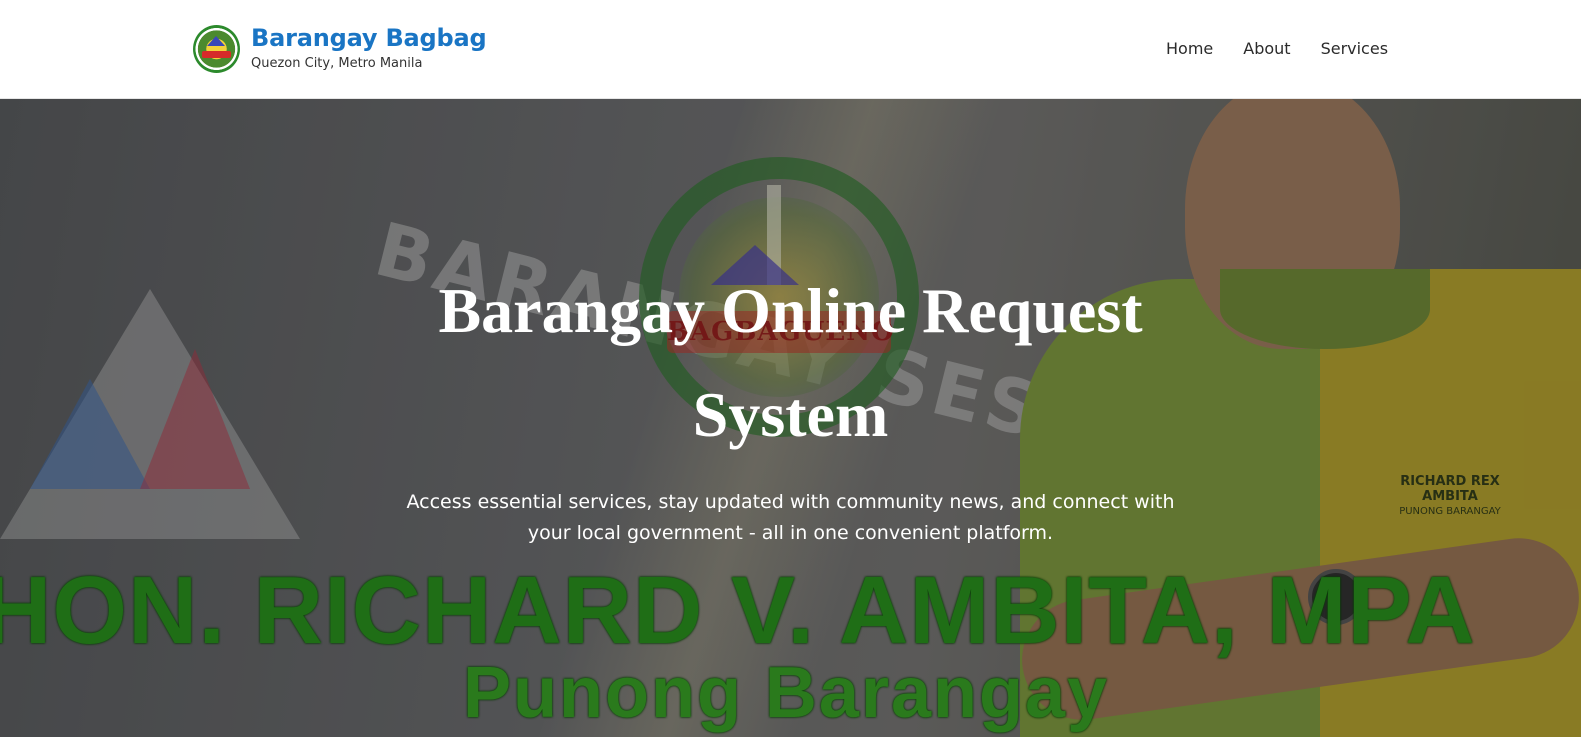 This screenshot has width=1581, height=737. I want to click on logo-band-shape, so click(216, 54).